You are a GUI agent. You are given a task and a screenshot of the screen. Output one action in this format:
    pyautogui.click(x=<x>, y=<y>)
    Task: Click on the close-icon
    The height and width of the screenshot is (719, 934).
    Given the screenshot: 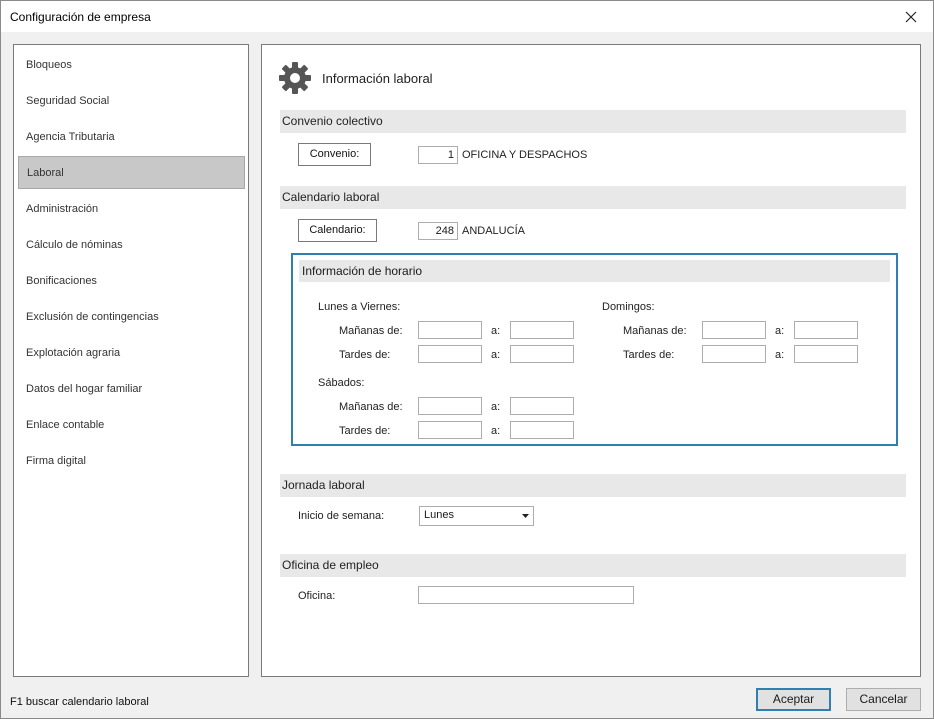 What is the action you would take?
    pyautogui.click(x=911, y=16)
    